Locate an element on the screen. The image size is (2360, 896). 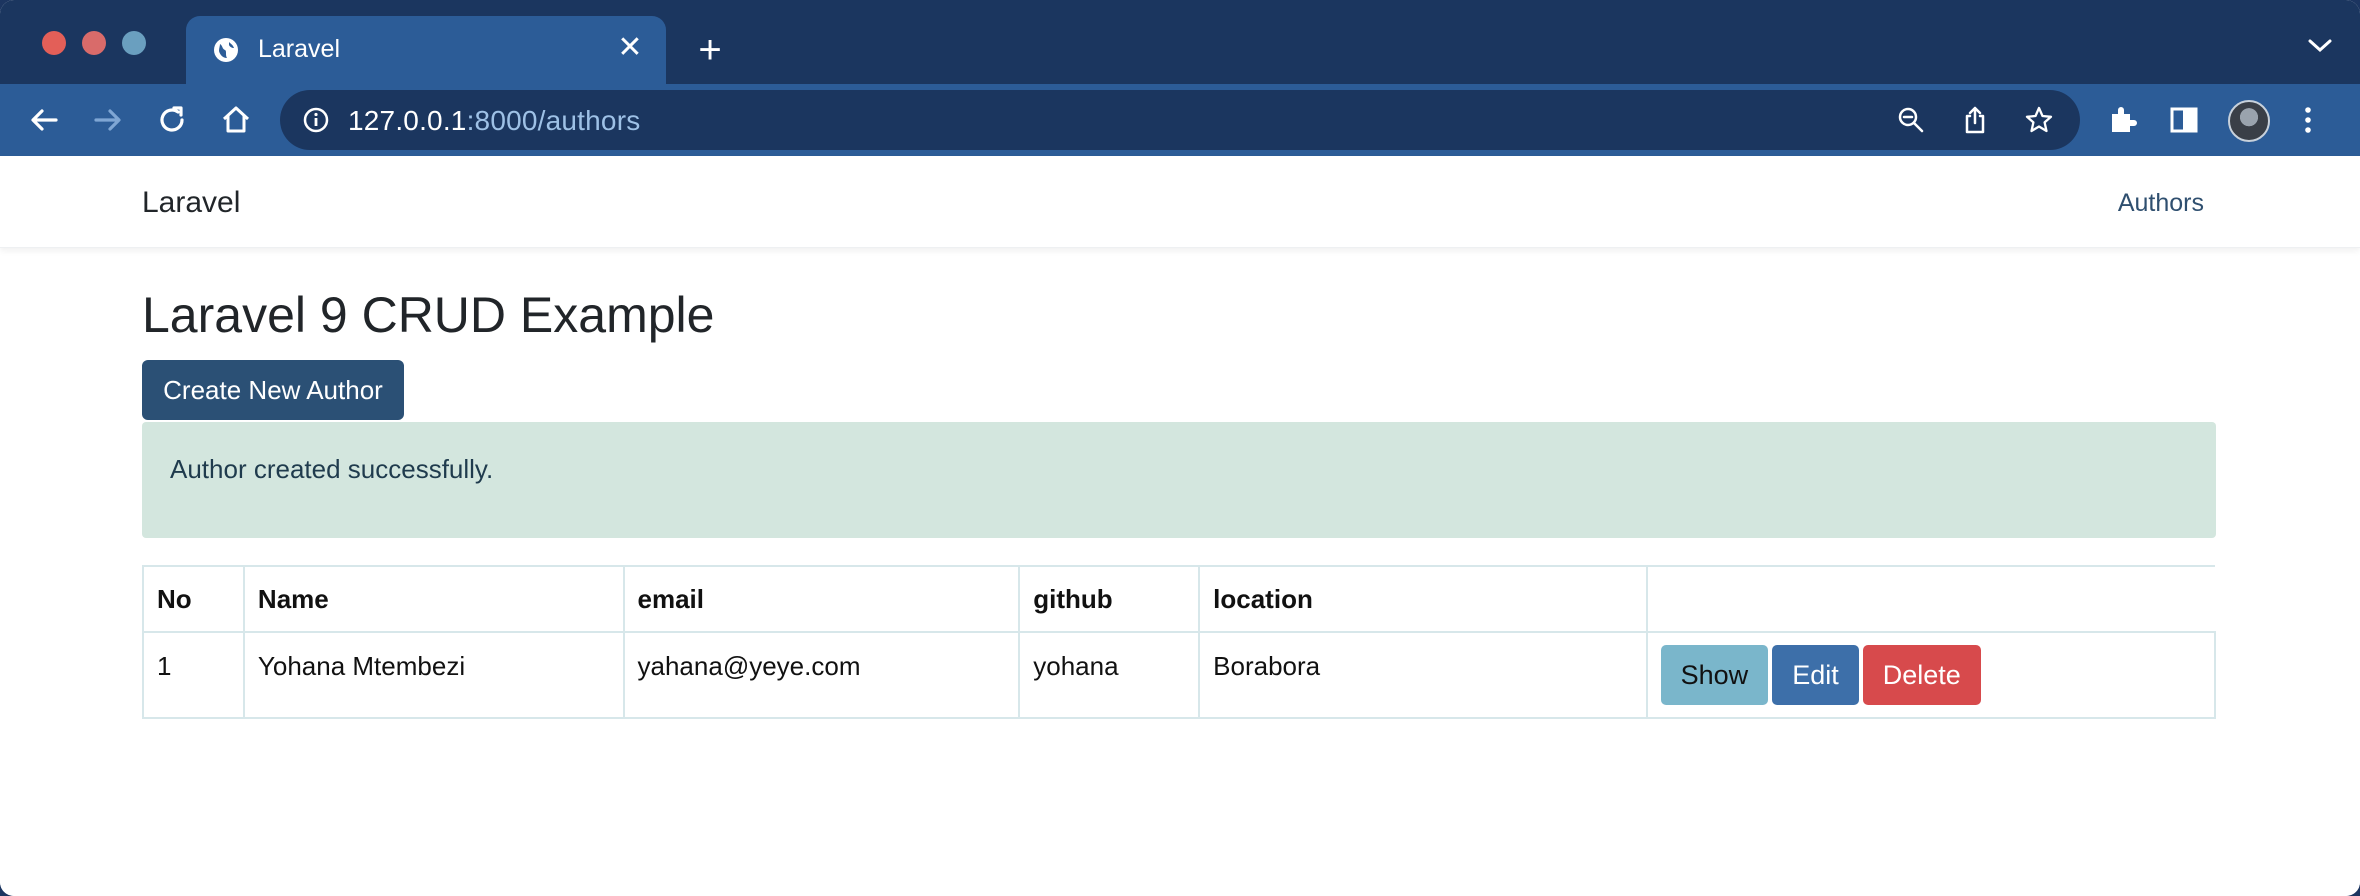
cell-no: 1 is located at coordinates (193, 675).